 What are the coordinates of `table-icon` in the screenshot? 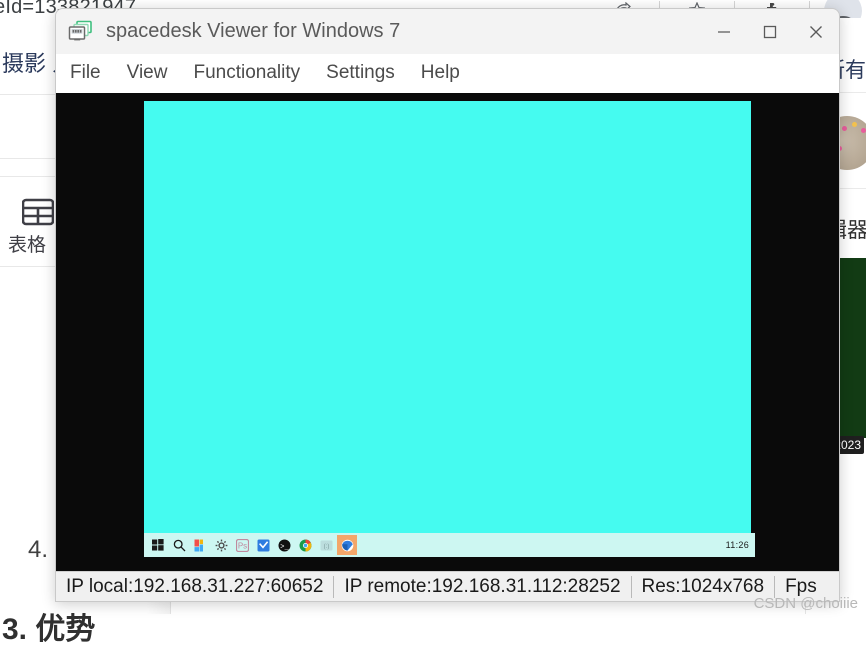 It's located at (38, 212).